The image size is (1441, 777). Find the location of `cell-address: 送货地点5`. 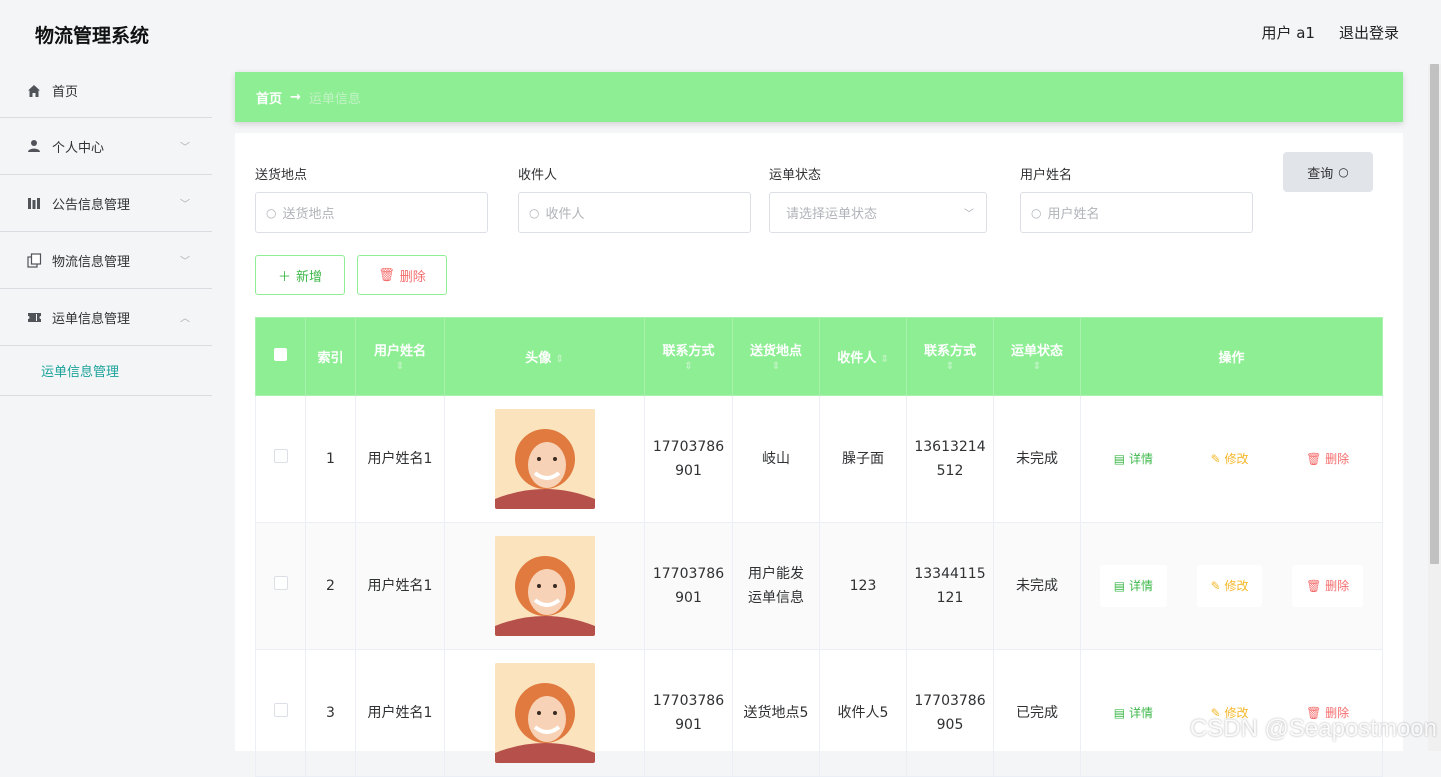

cell-address: 送货地点5 is located at coordinates (776, 713).